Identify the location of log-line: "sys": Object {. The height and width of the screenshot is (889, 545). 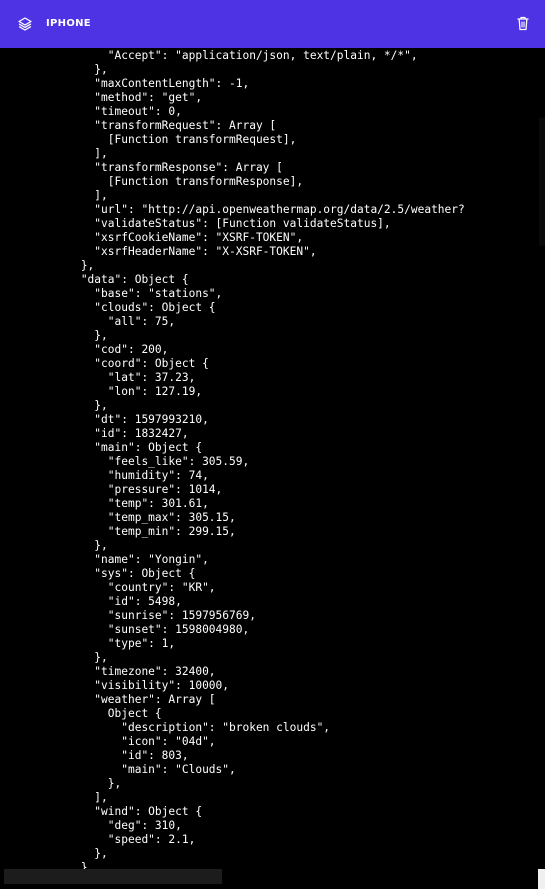
(98, 573).